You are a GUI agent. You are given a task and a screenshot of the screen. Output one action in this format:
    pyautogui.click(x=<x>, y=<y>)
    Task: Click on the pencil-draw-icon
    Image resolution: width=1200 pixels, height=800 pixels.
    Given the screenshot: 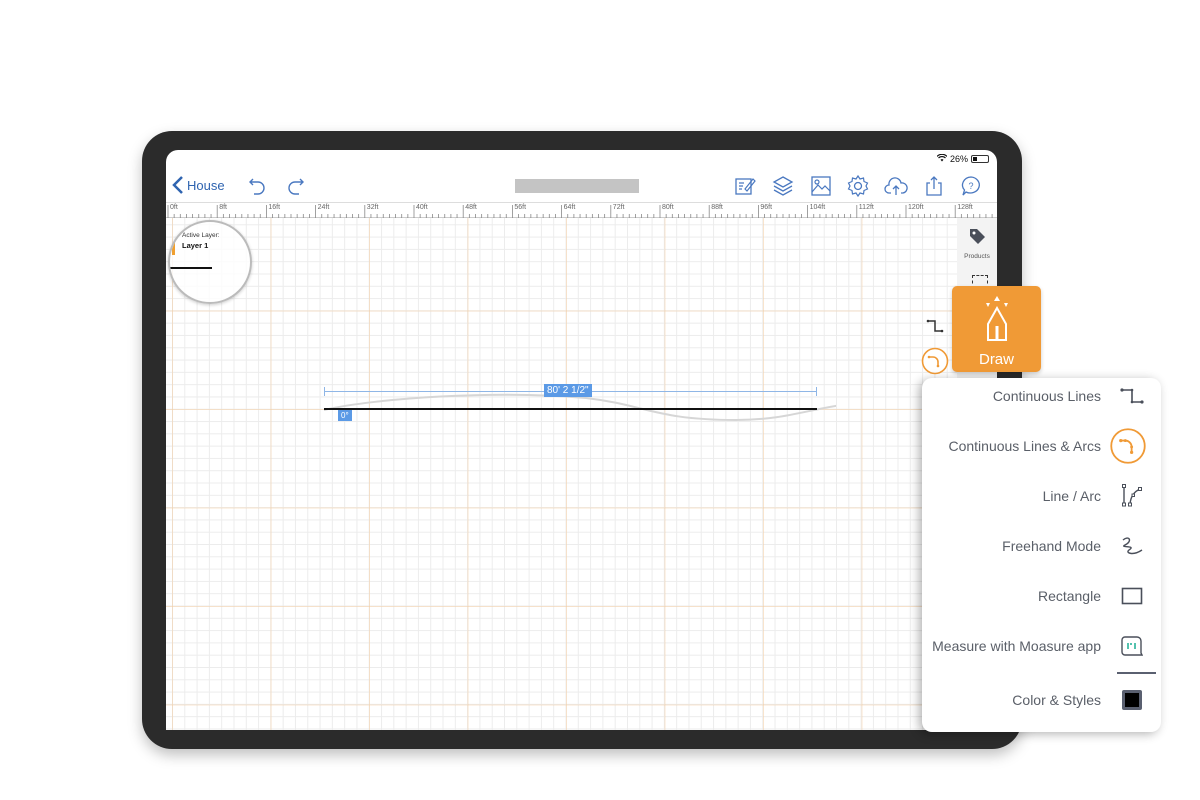 What is the action you would take?
    pyautogui.click(x=996, y=318)
    